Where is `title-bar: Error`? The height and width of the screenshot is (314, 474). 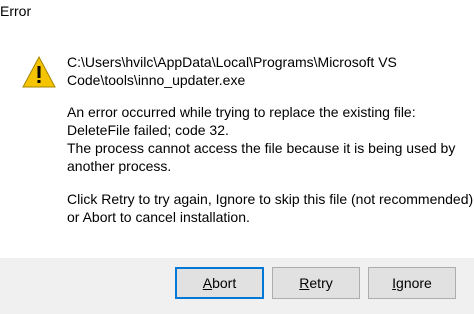
title-bar: Error is located at coordinates (237, 14).